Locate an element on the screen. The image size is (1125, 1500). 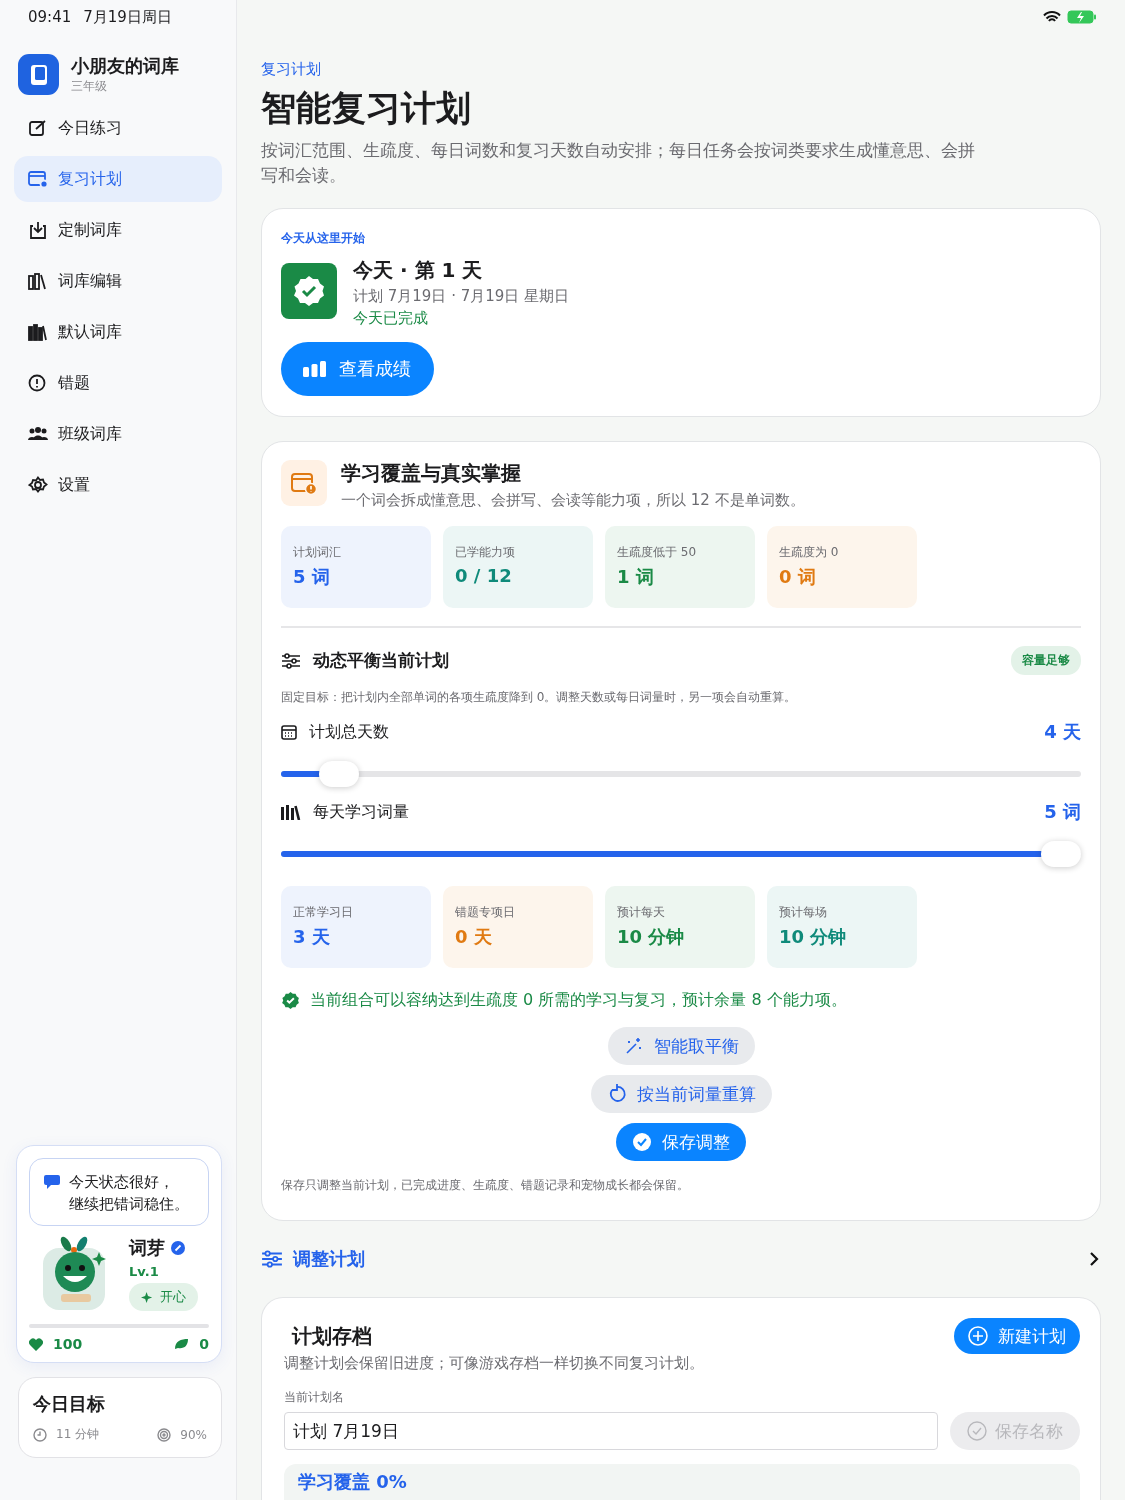
stat-value: 0 / 12 is located at coordinates (484, 575).